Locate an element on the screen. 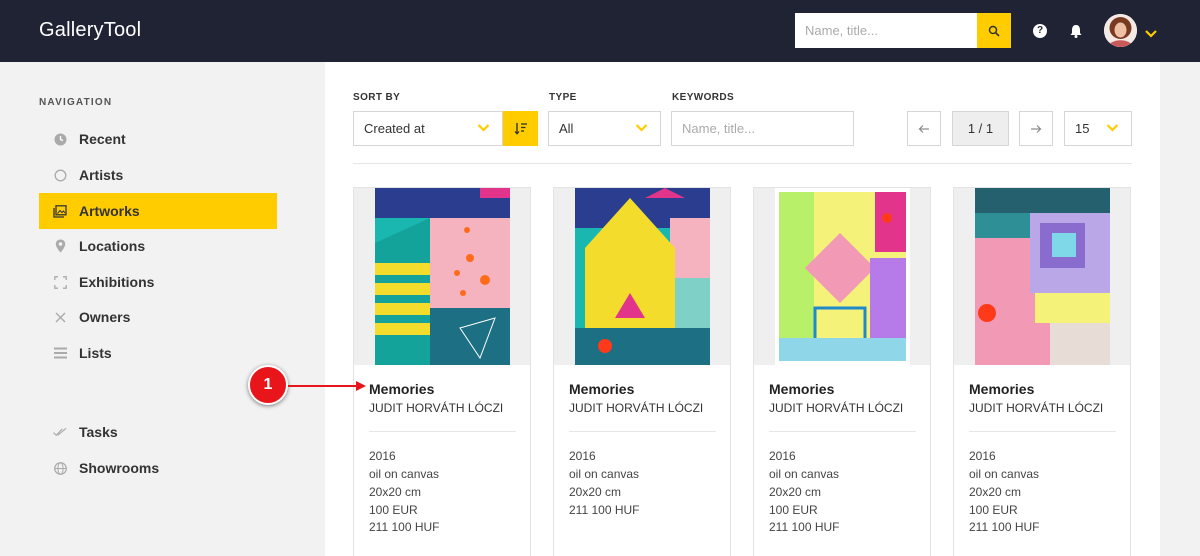 The height and width of the screenshot is (556, 1200). top-bar: GalleryTool ? is located at coordinates (600, 31).